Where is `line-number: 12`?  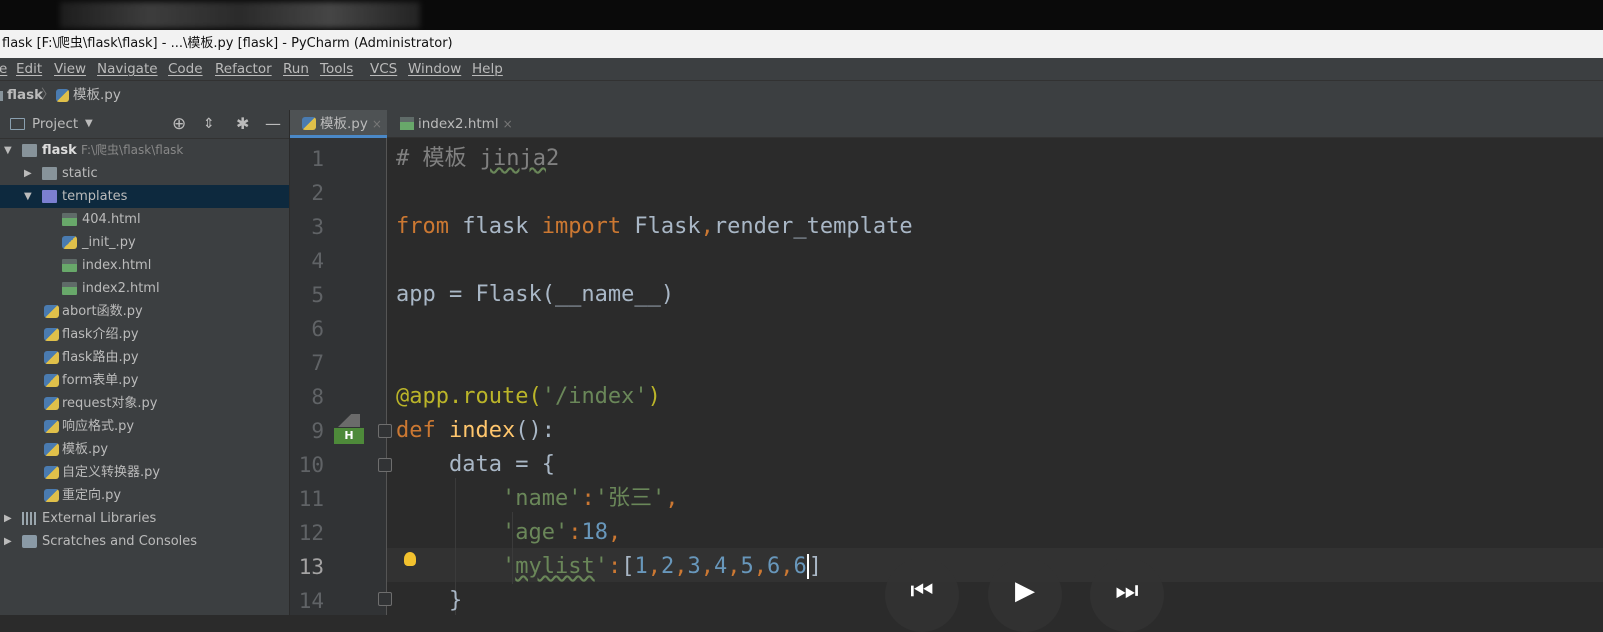 line-number: 12 is located at coordinates (311, 533).